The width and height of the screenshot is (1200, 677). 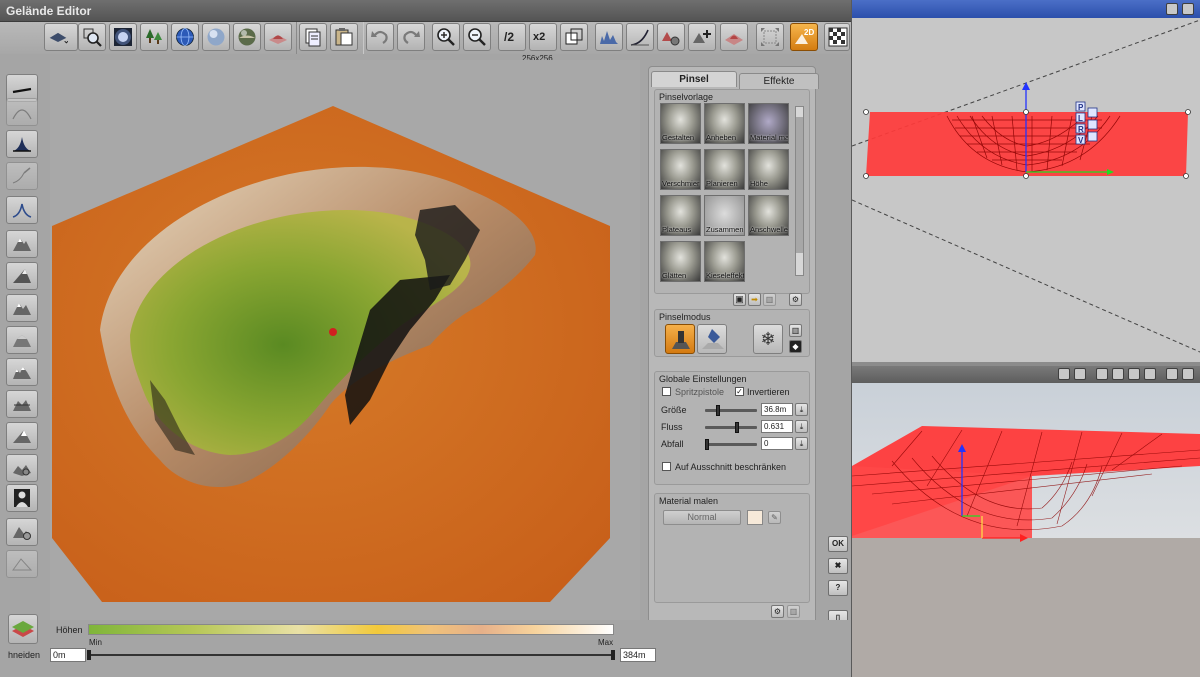 What do you see at coordinates (768, 339) in the screenshot?
I see `snowflake-button: ❄` at bounding box center [768, 339].